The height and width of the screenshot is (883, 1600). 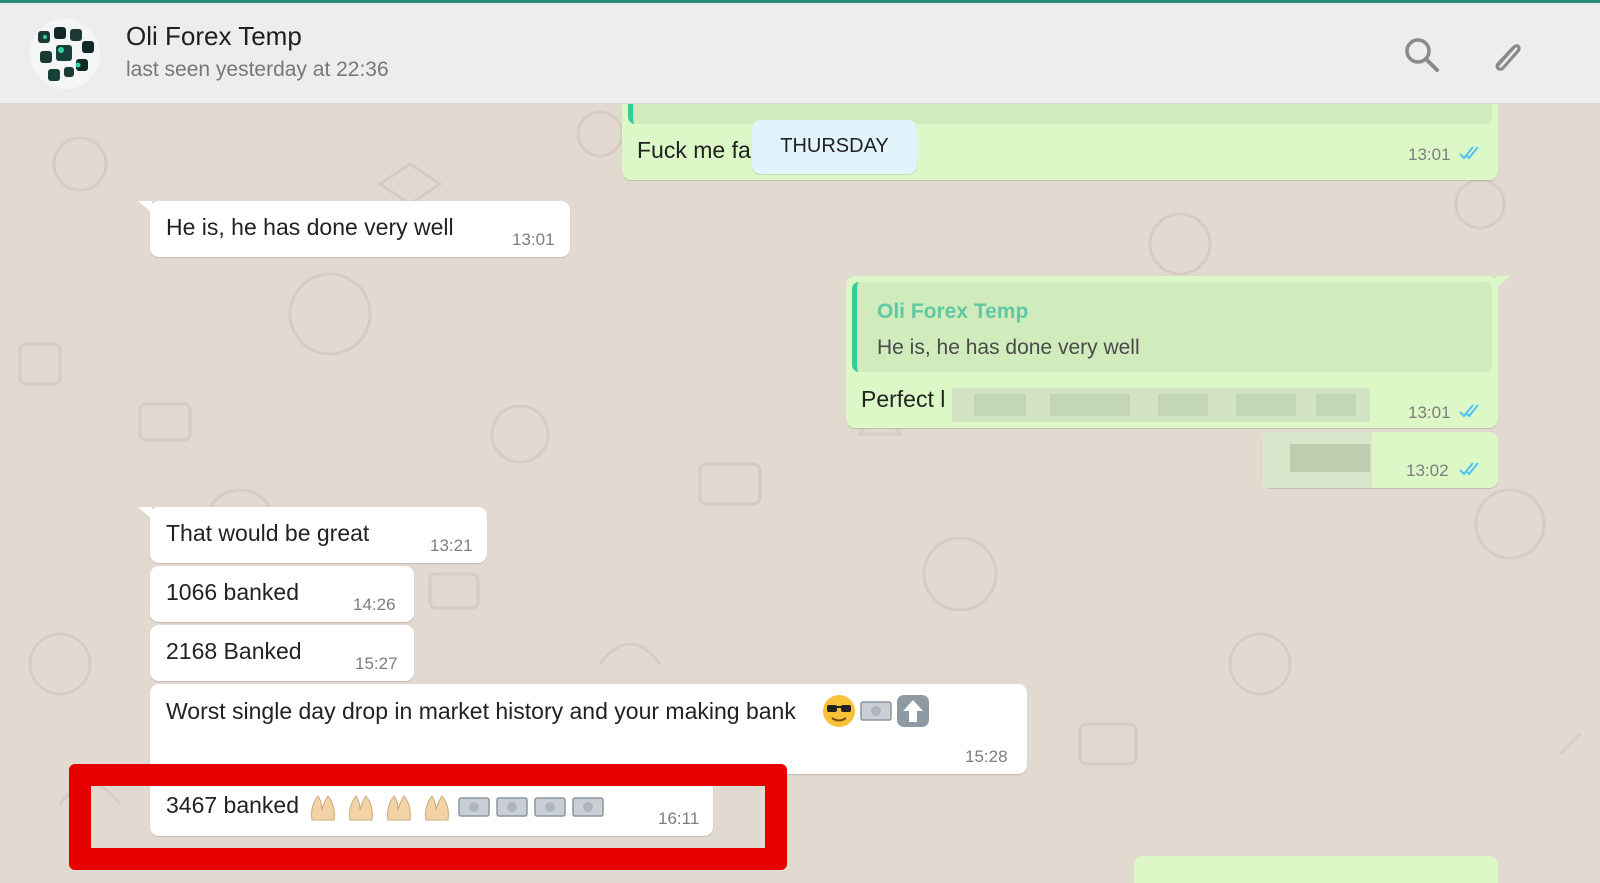 I want to click on bubble-tail, so click(x=1503, y=282).